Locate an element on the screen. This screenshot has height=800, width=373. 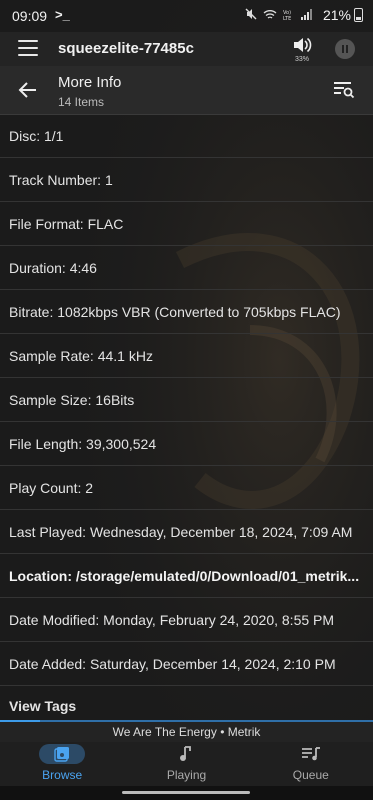
info-file-length: File Length: 39,300,524 is located at coordinates (186, 444).